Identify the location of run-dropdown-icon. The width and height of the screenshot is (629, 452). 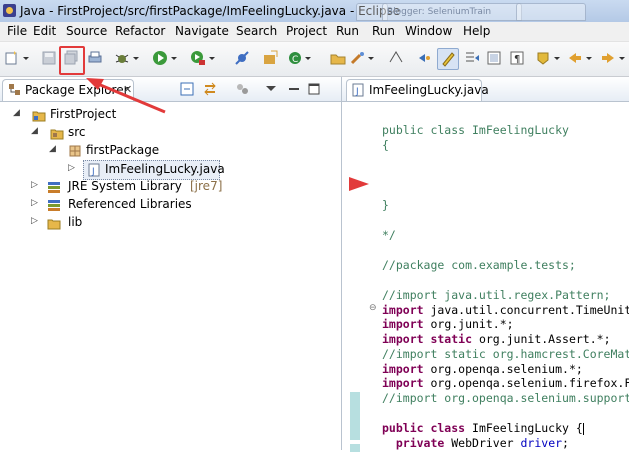
(174, 58).